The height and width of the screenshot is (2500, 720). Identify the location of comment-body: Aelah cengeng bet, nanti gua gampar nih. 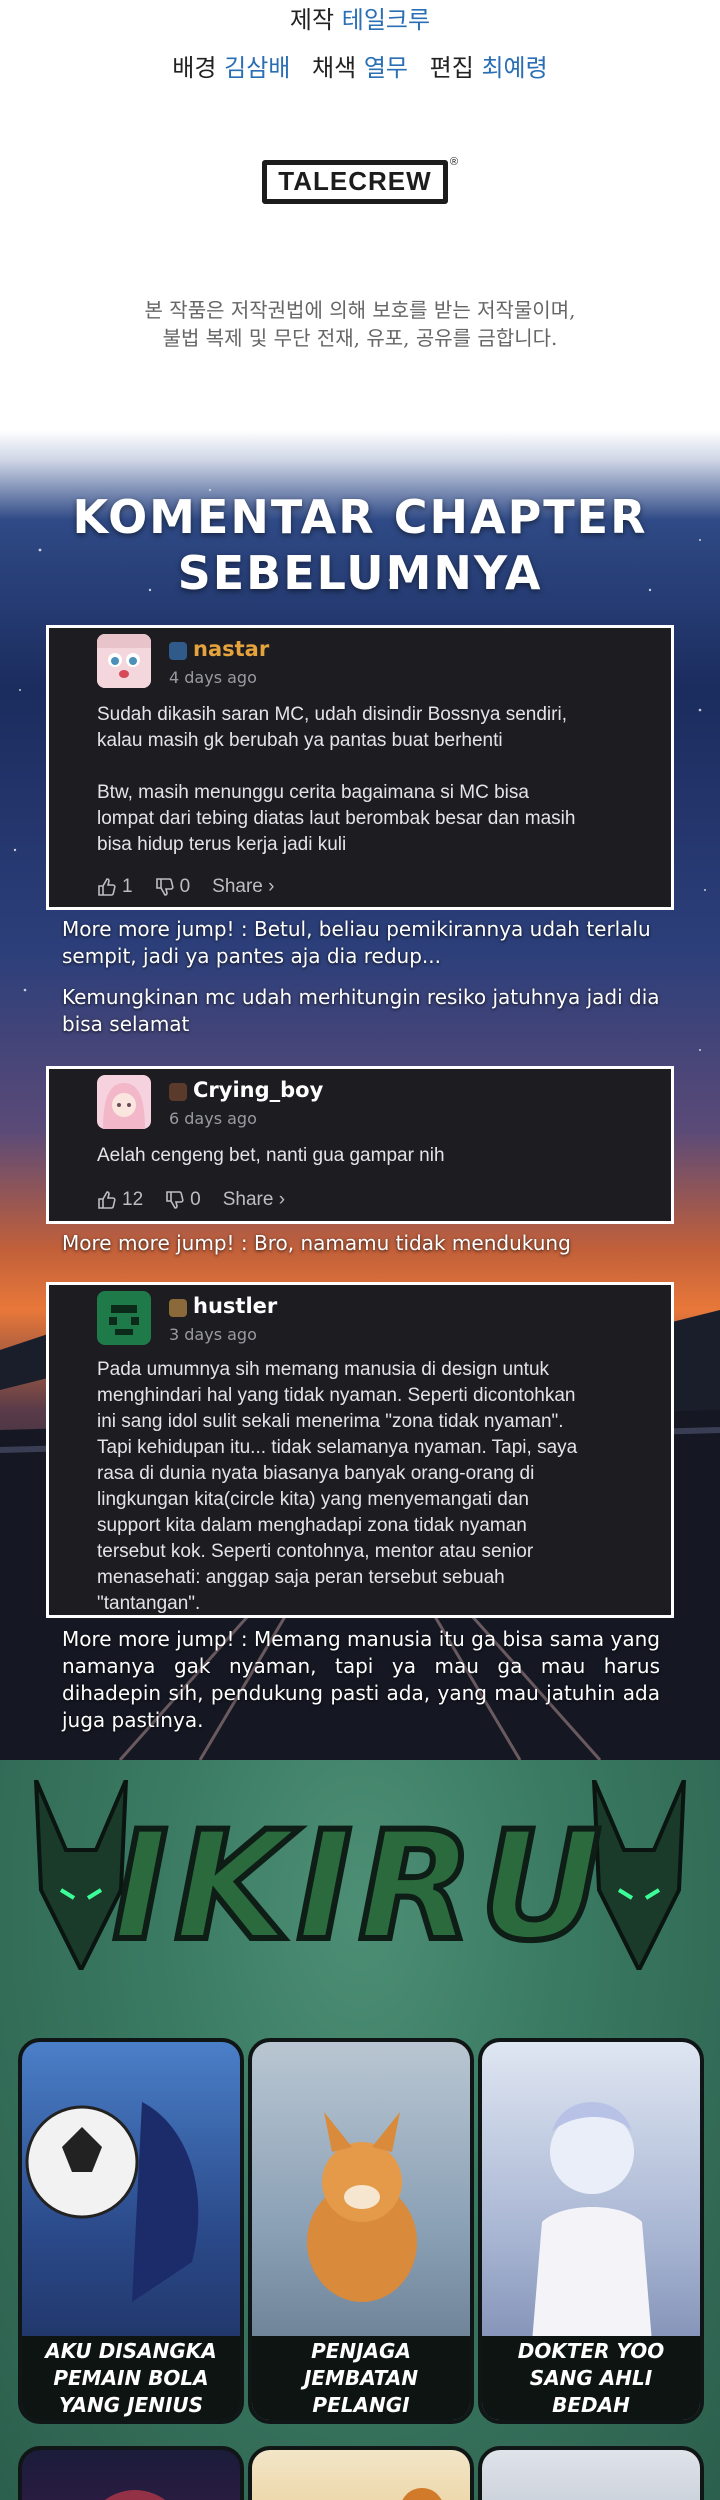
(271, 1155).